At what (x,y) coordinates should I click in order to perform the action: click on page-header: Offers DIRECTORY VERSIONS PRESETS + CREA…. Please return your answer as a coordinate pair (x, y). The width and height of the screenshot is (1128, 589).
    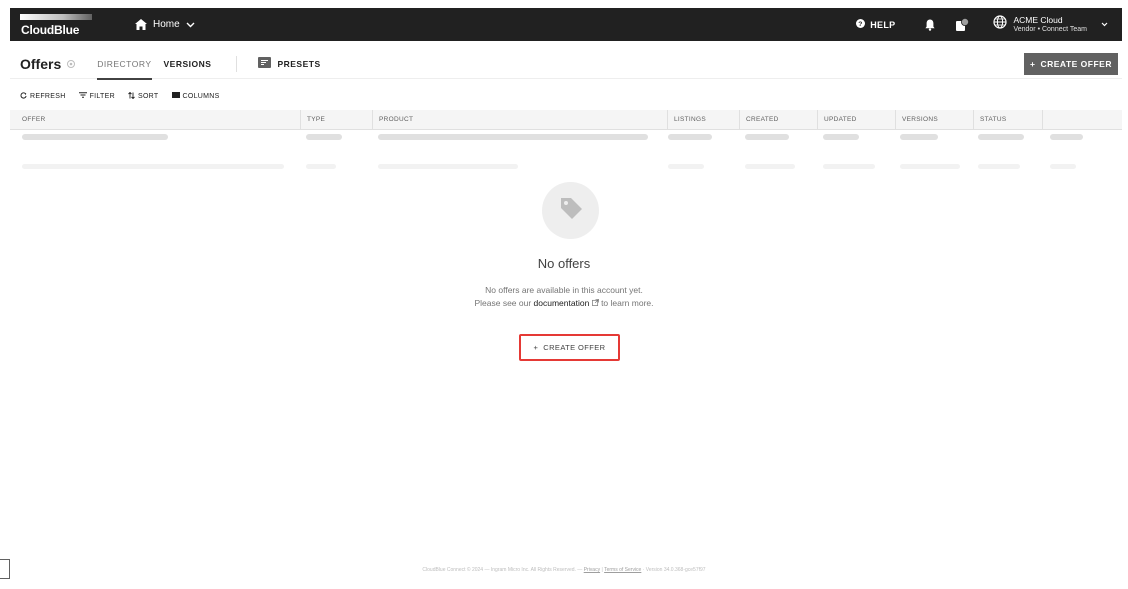
    Looking at the image, I should click on (566, 64).